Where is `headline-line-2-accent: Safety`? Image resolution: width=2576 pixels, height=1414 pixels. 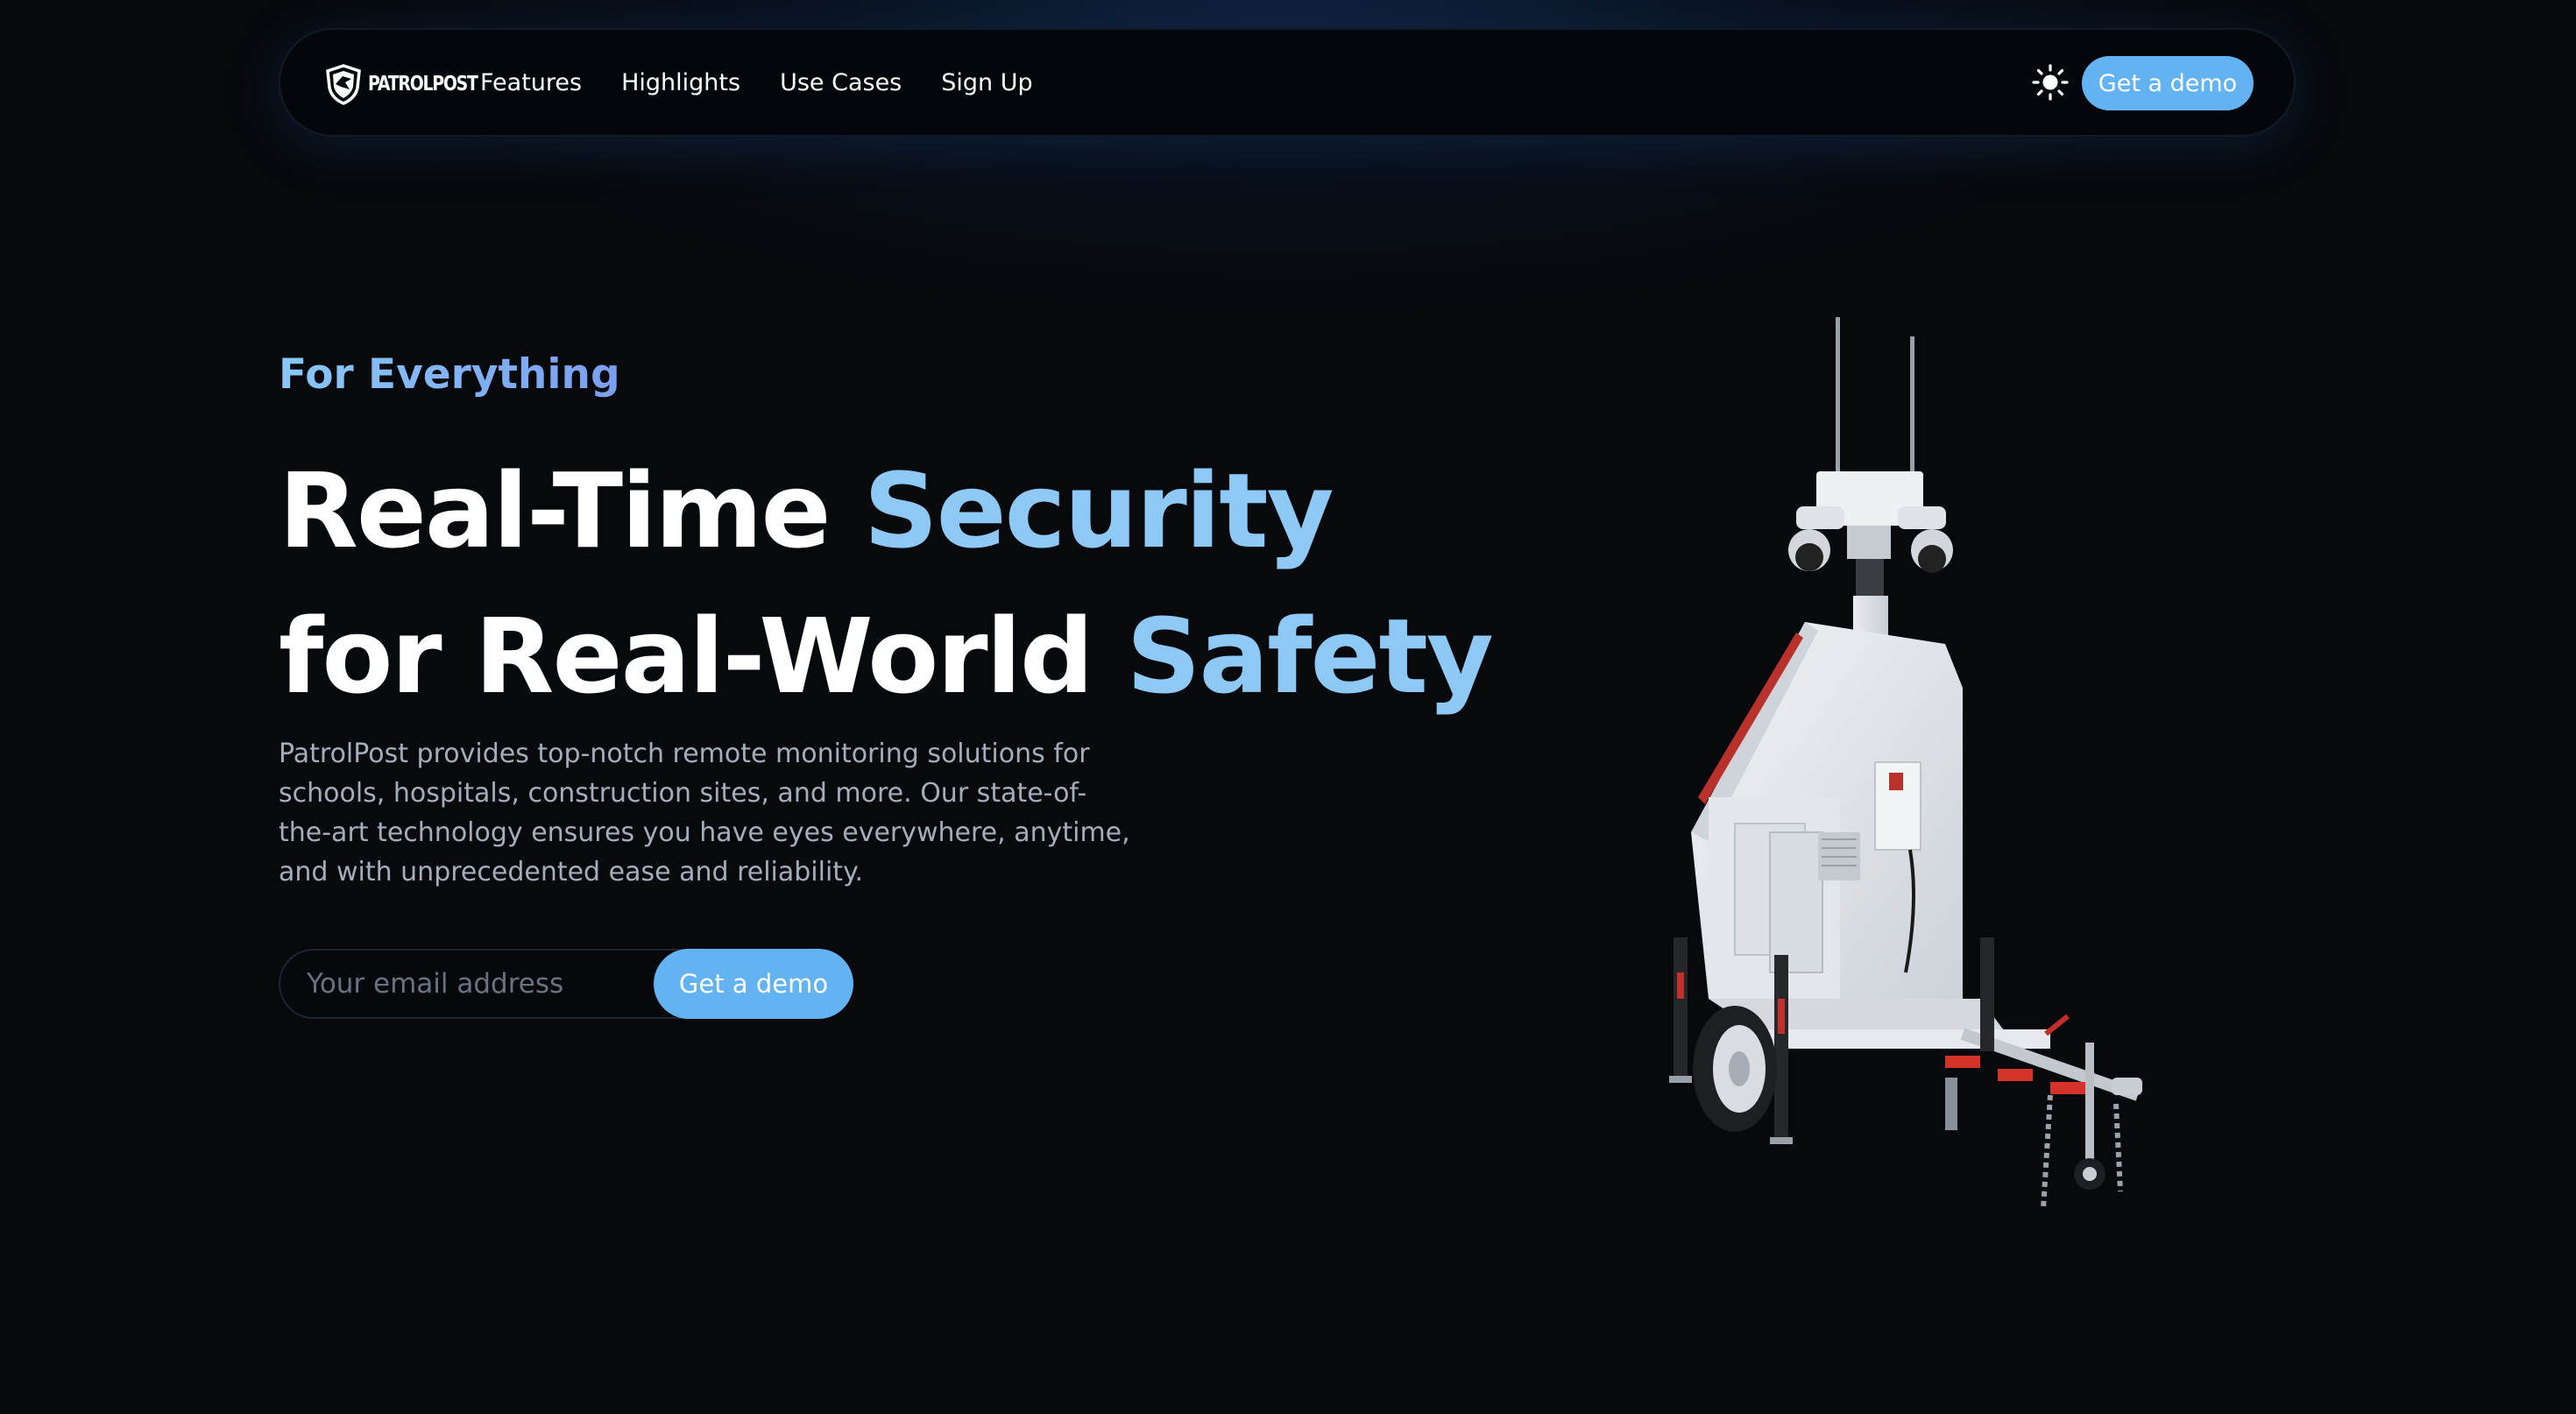
headline-line-2-accent: Safety is located at coordinates (1310, 656).